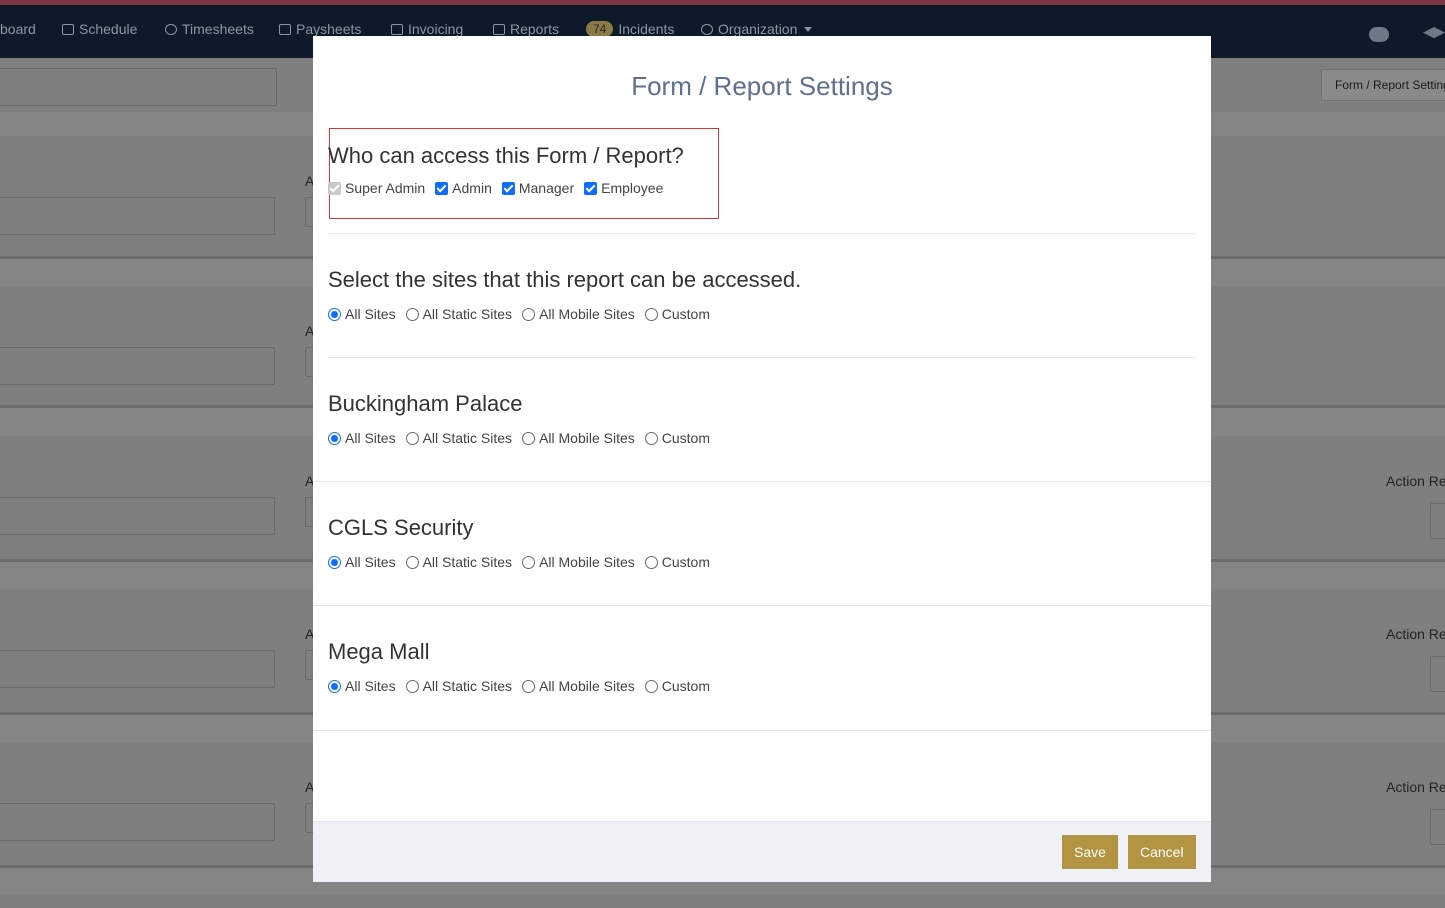 The width and height of the screenshot is (1445, 908). What do you see at coordinates (591, 188) in the screenshot?
I see `employee-checkbox` at bounding box center [591, 188].